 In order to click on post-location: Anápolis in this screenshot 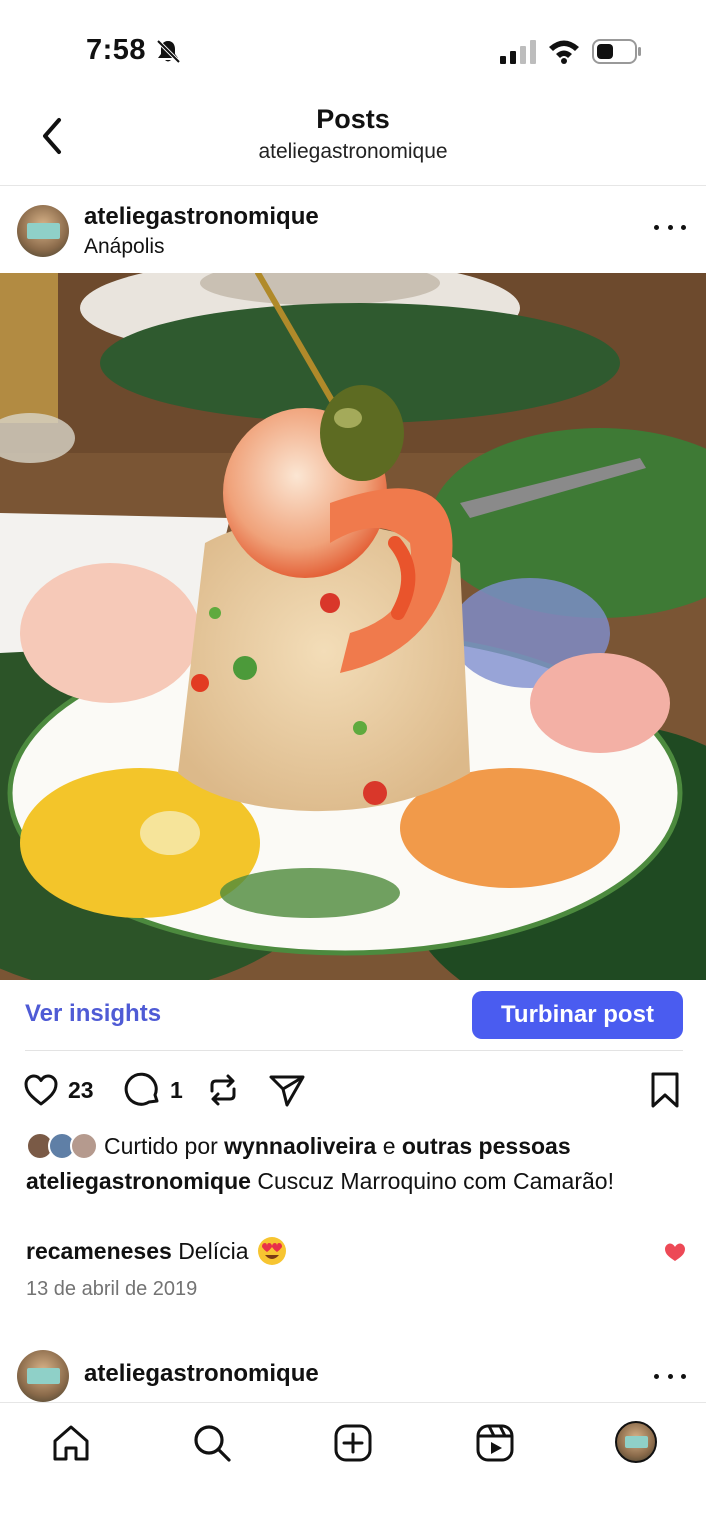, I will do `click(124, 247)`.